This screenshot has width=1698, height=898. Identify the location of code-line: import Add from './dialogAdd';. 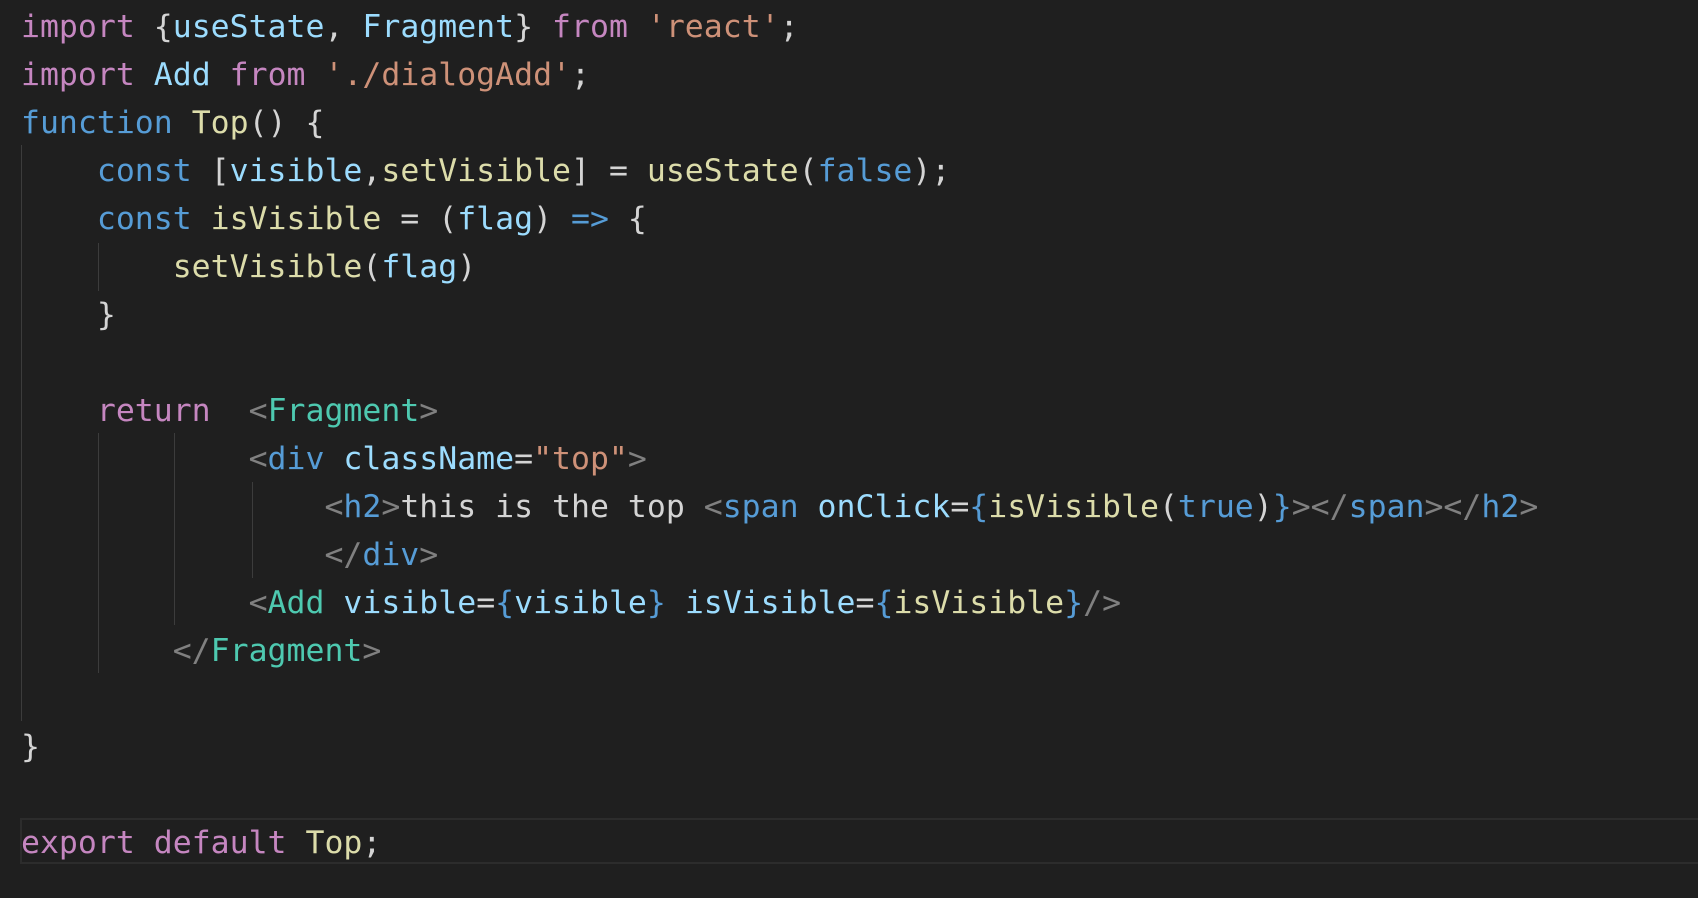
(305, 75).